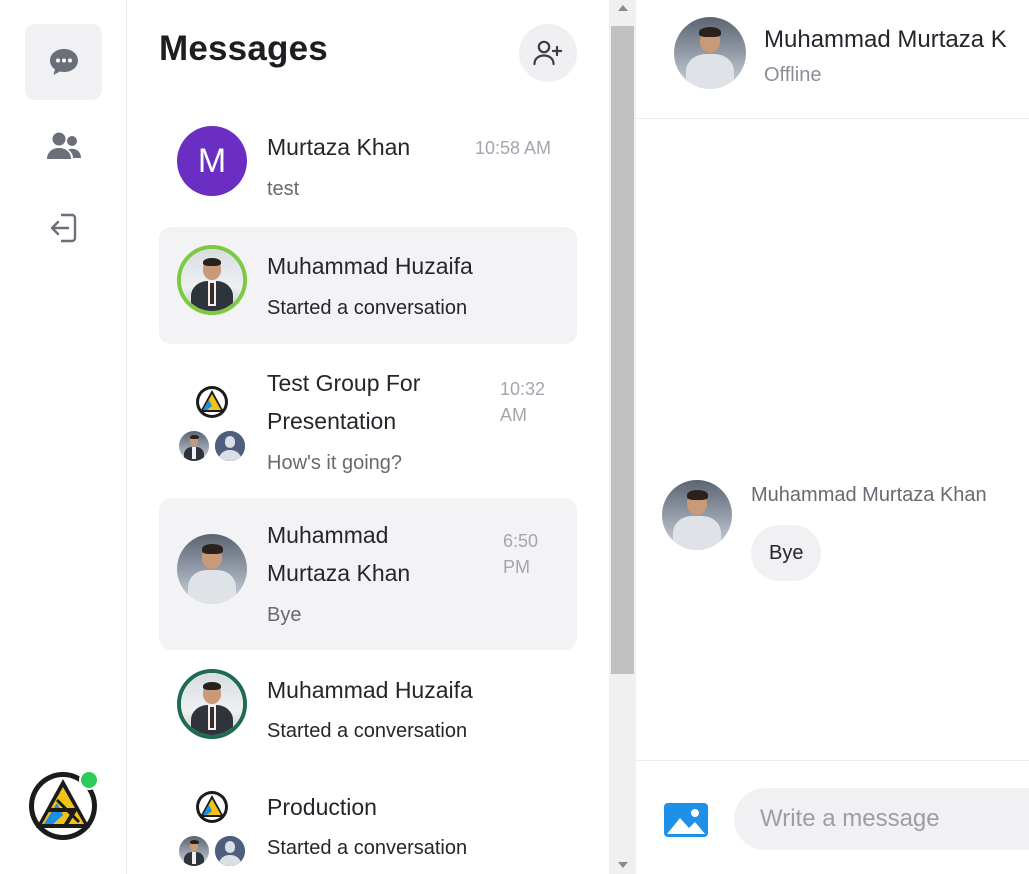 This screenshot has height=874, width=1029. What do you see at coordinates (521, 541) in the screenshot?
I see `conversation-time-line1: 6:50` at bounding box center [521, 541].